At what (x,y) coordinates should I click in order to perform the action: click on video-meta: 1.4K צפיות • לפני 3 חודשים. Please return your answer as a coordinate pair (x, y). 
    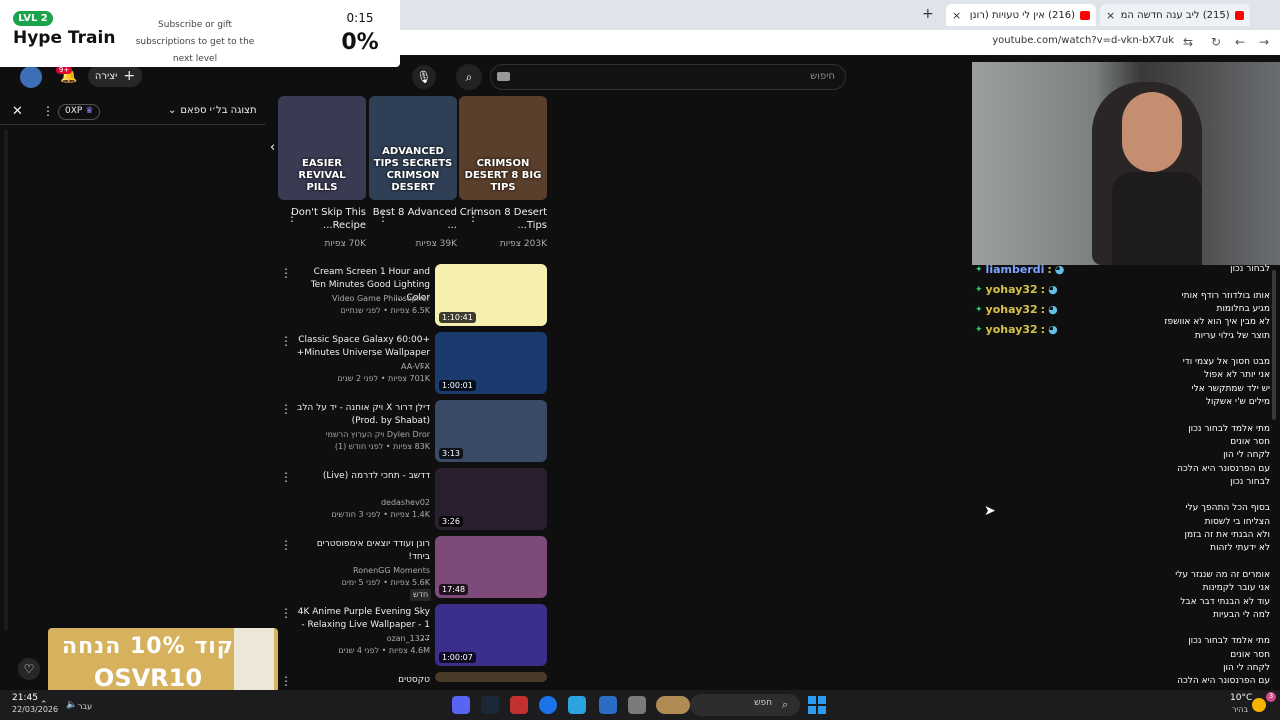
    Looking at the image, I should click on (380, 514).